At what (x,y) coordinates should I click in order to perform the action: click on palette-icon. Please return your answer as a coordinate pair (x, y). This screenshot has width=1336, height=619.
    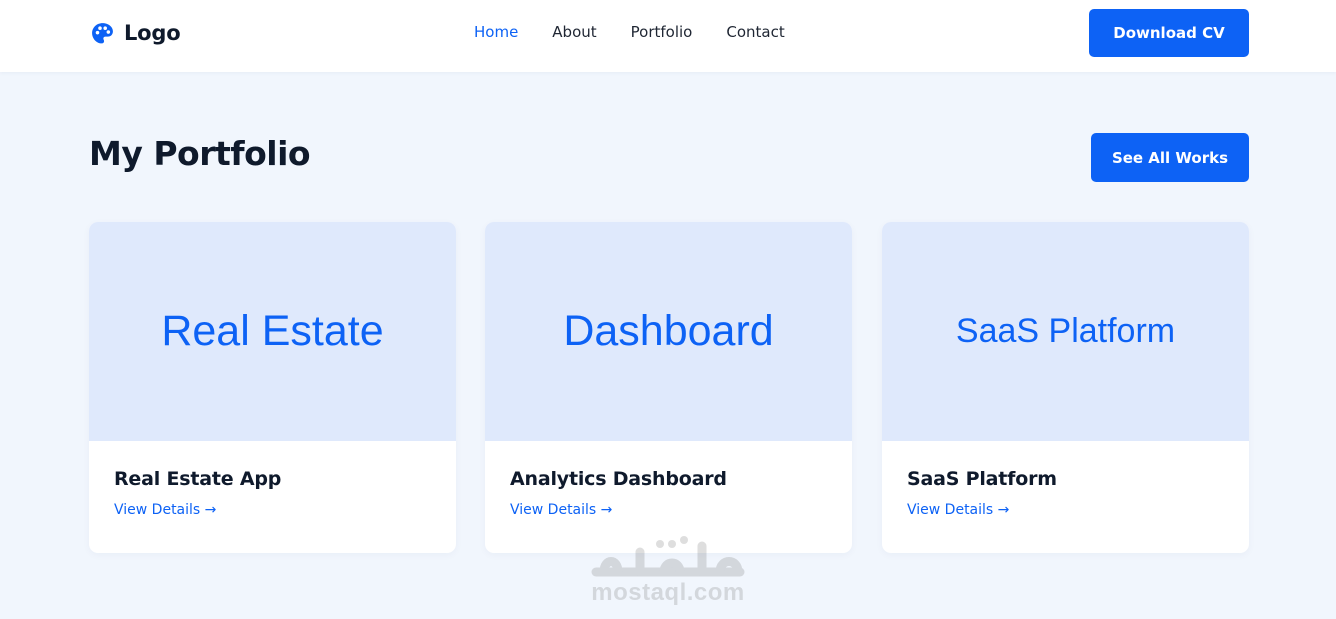
    Looking at the image, I should click on (102, 32).